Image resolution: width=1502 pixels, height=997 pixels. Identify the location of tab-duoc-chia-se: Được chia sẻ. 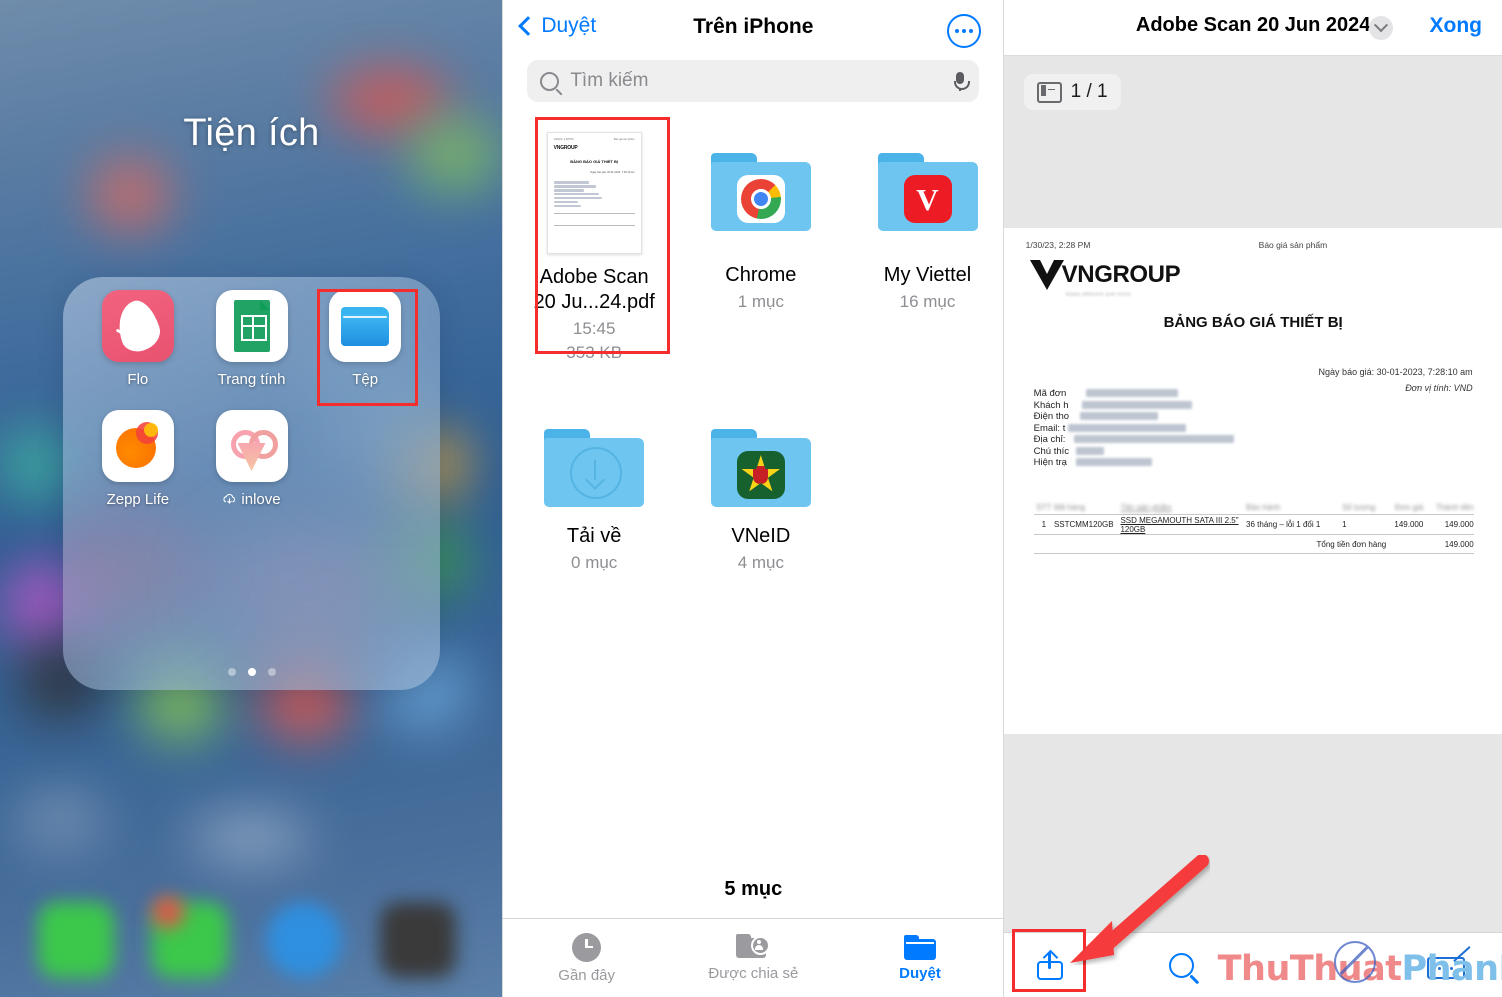
(753, 958).